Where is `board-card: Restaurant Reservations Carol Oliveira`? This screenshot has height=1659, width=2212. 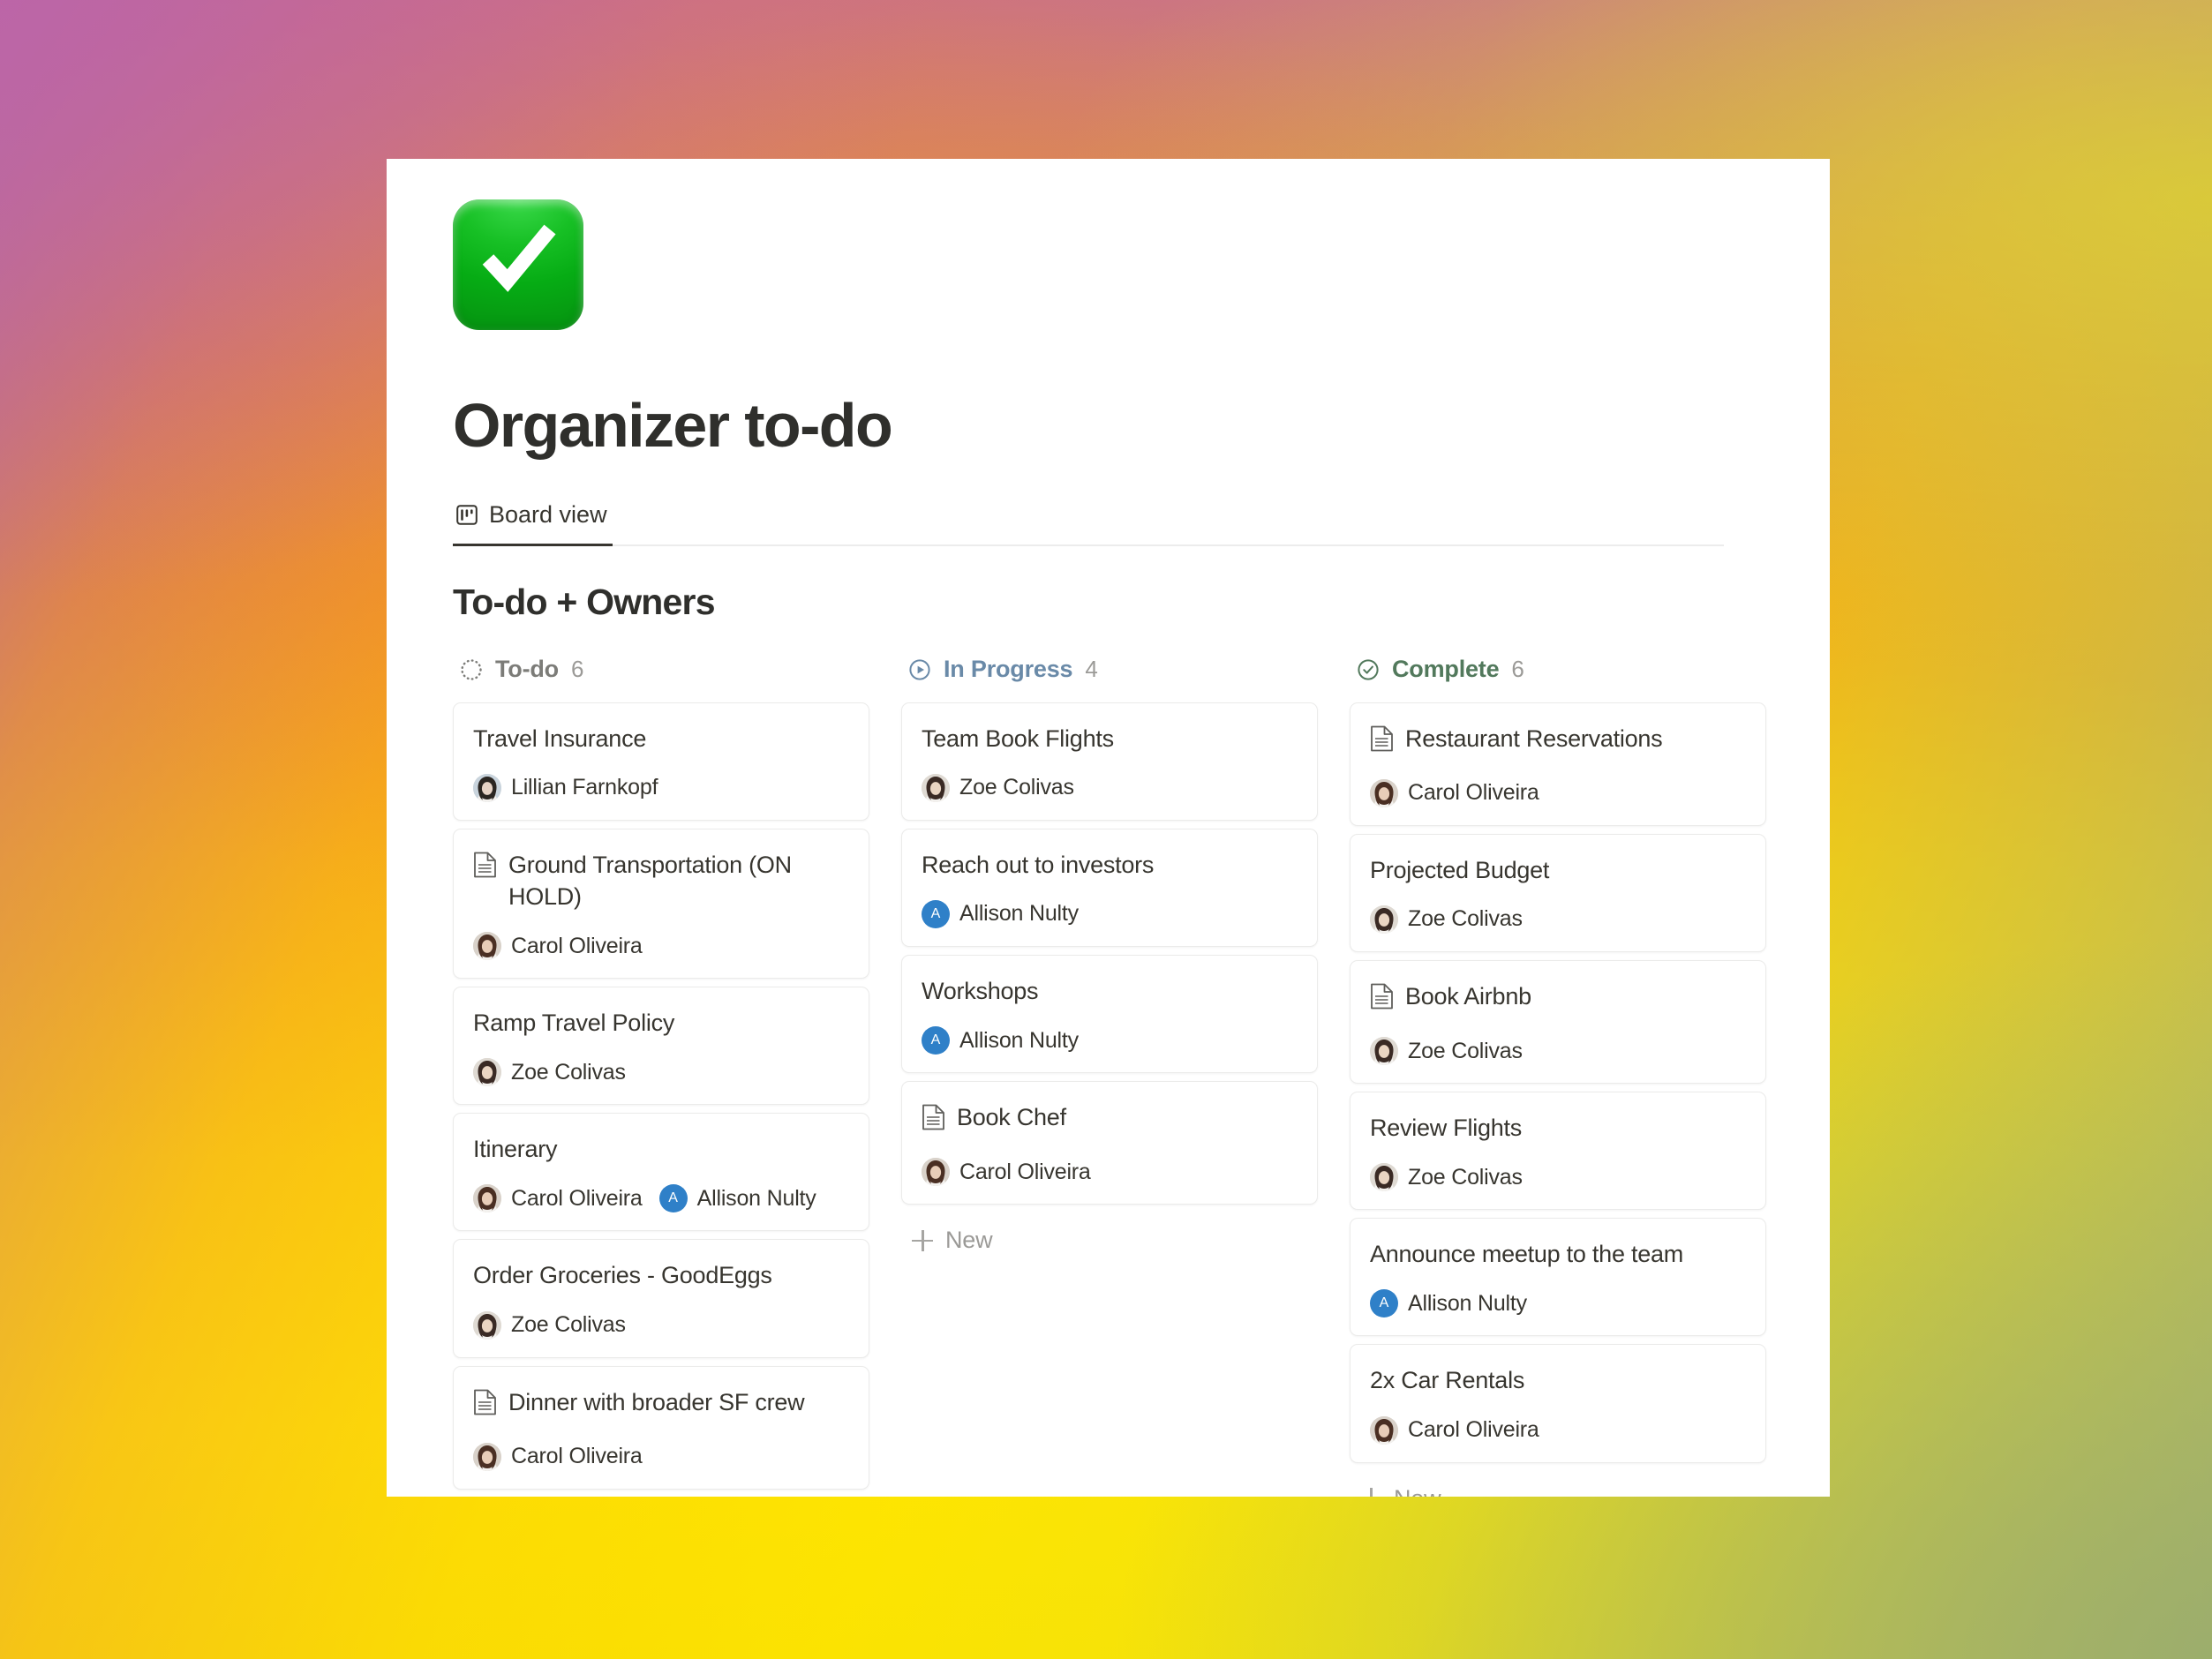
board-card: Restaurant Reservations Carol Oliveira is located at coordinates (1558, 764).